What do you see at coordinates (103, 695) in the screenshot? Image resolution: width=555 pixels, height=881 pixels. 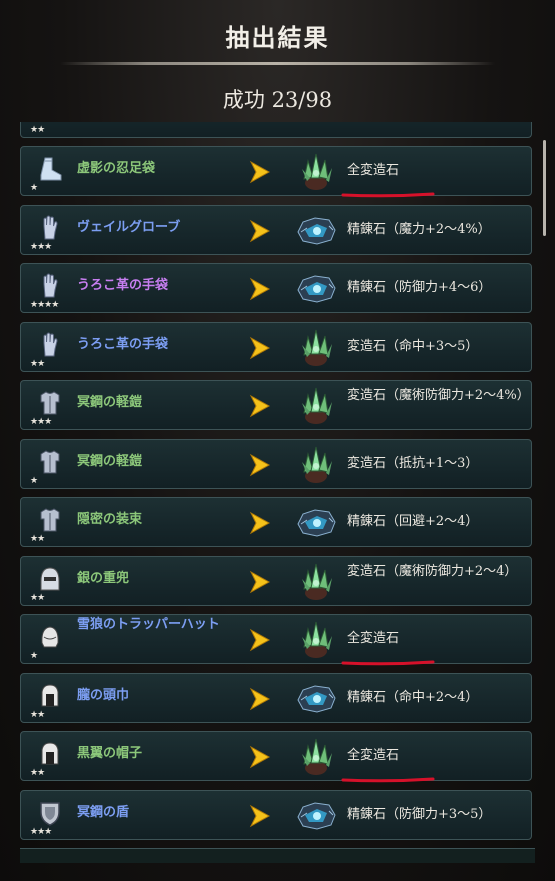 I see `item-name: 朧の頭巾` at bounding box center [103, 695].